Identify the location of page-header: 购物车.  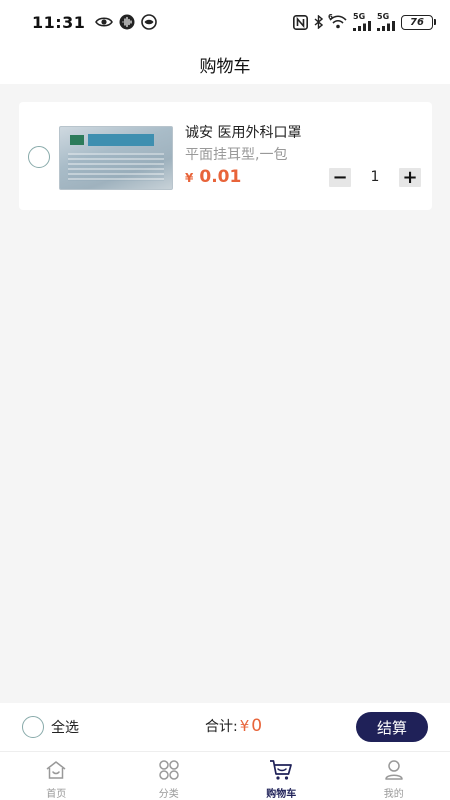
(225, 64).